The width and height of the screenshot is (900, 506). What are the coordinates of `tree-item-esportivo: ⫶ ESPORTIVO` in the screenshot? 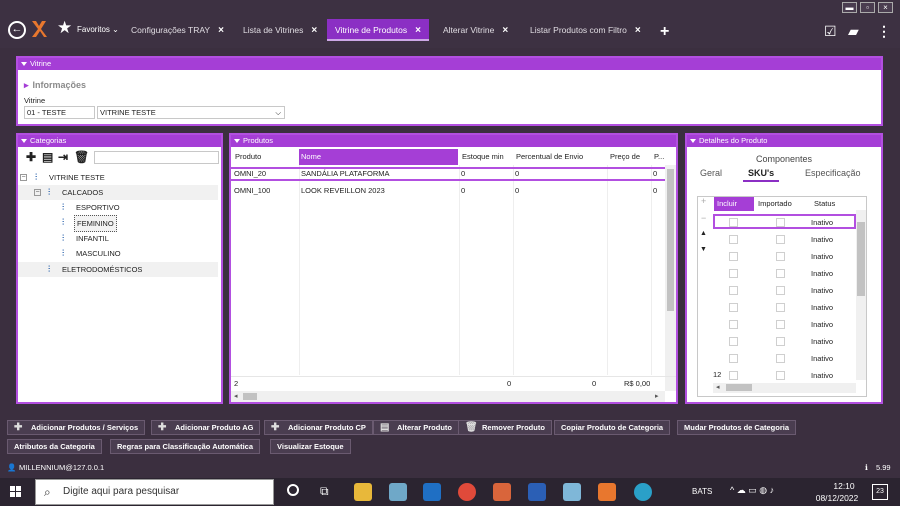 It's located at (118, 207).